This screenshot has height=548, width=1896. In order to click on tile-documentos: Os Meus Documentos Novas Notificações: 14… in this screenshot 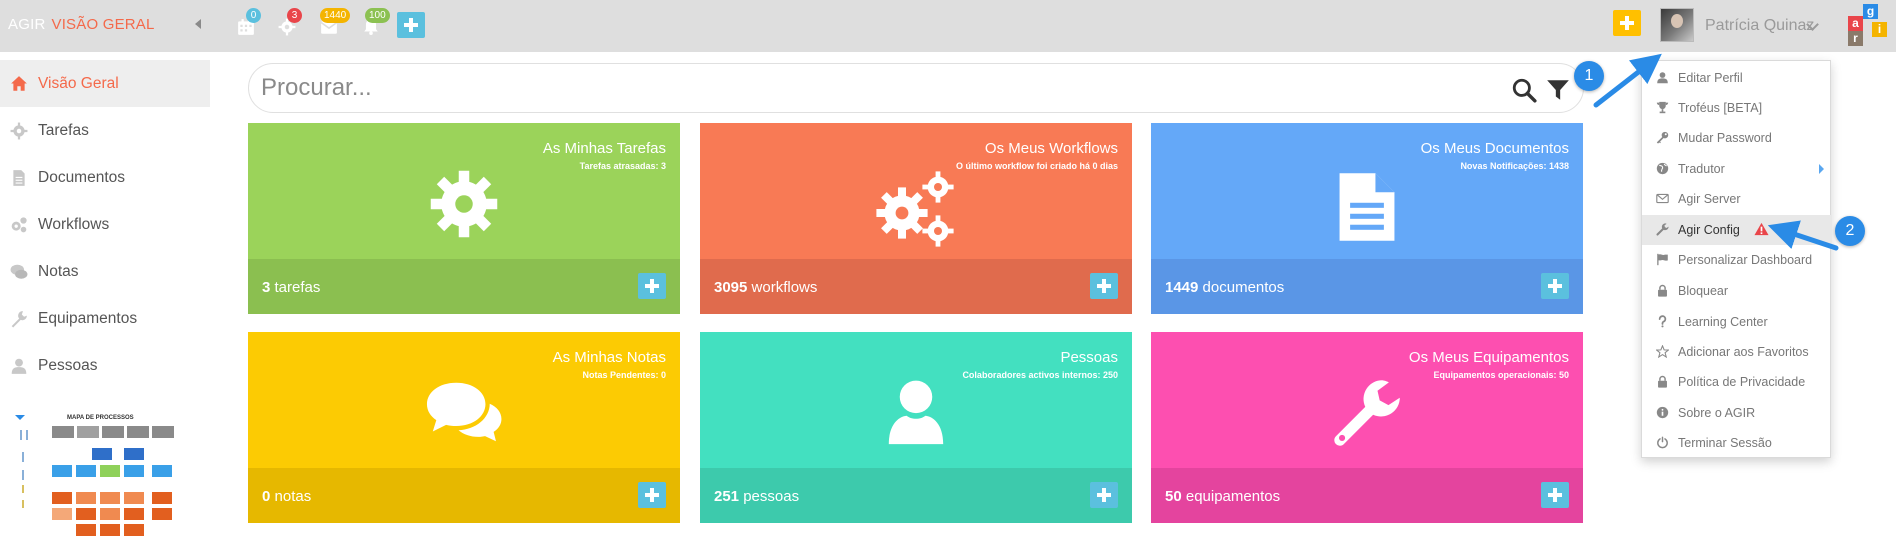, I will do `click(1367, 218)`.